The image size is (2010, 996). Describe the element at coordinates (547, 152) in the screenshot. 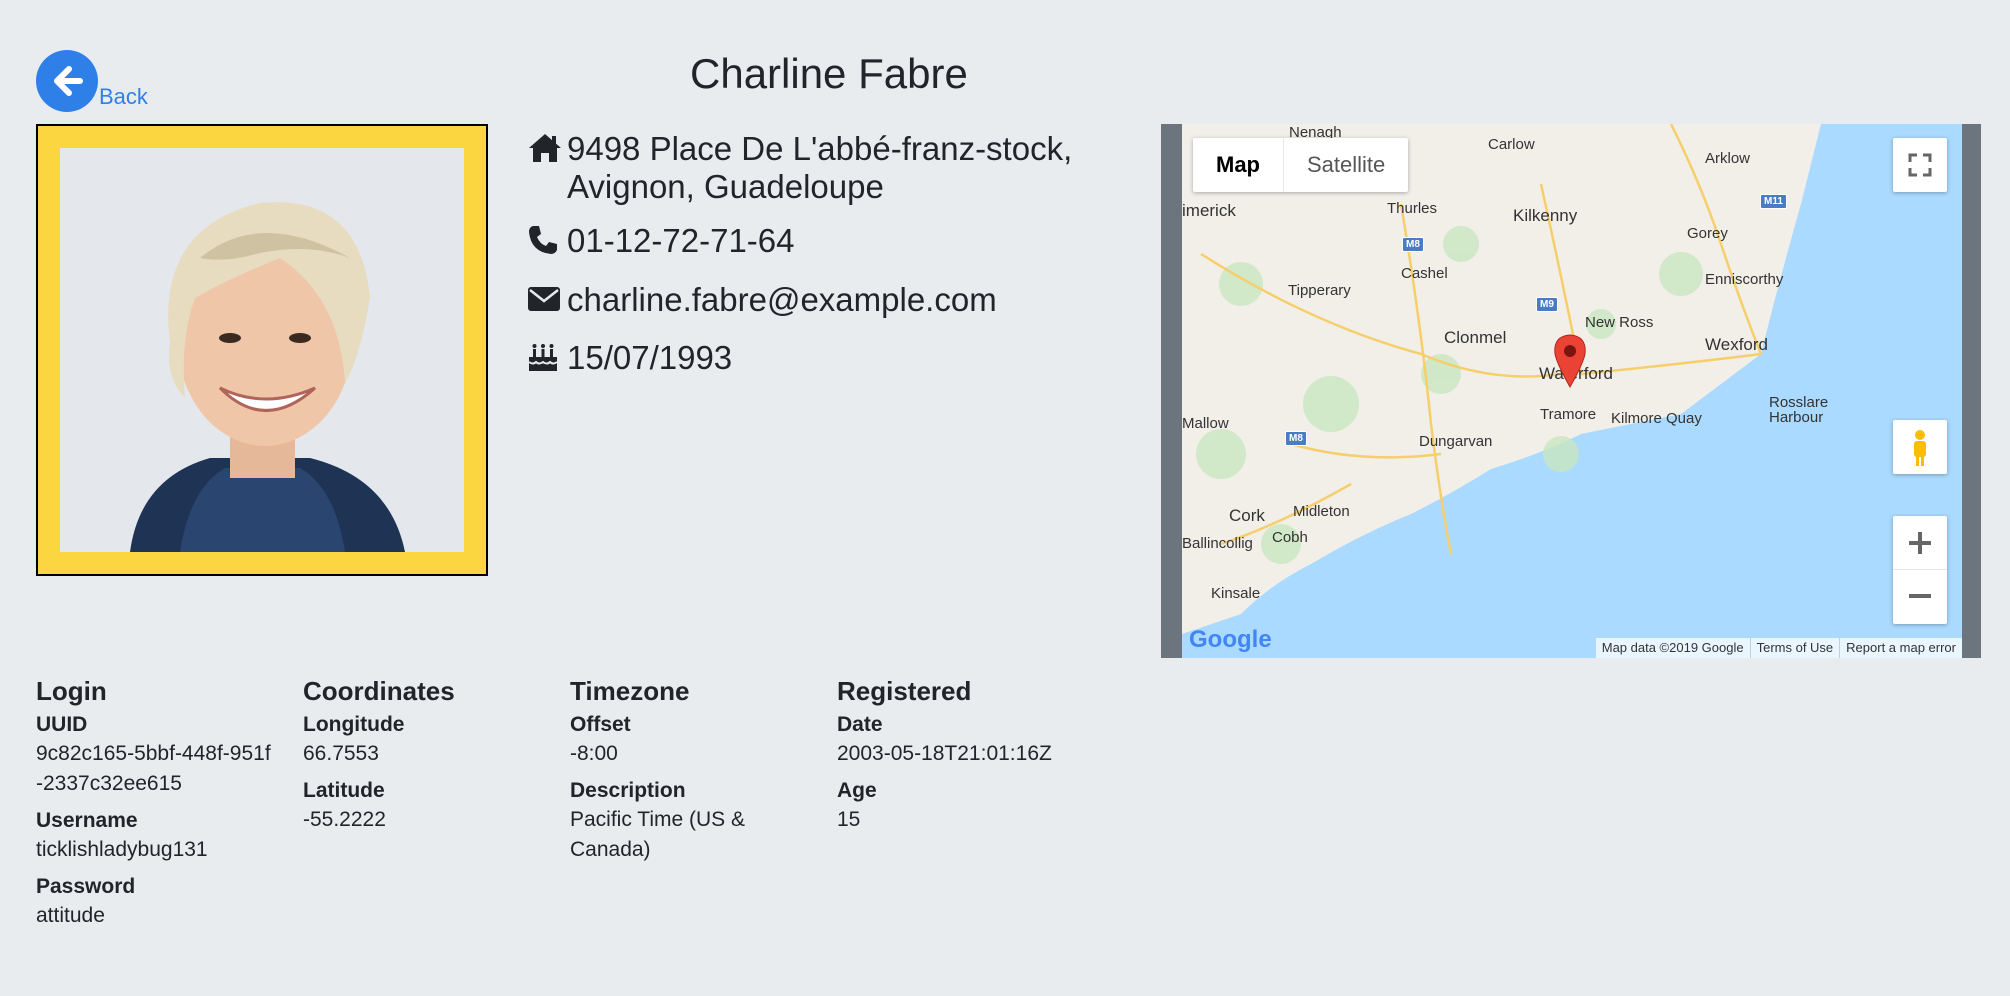

I see `home-icon` at that location.